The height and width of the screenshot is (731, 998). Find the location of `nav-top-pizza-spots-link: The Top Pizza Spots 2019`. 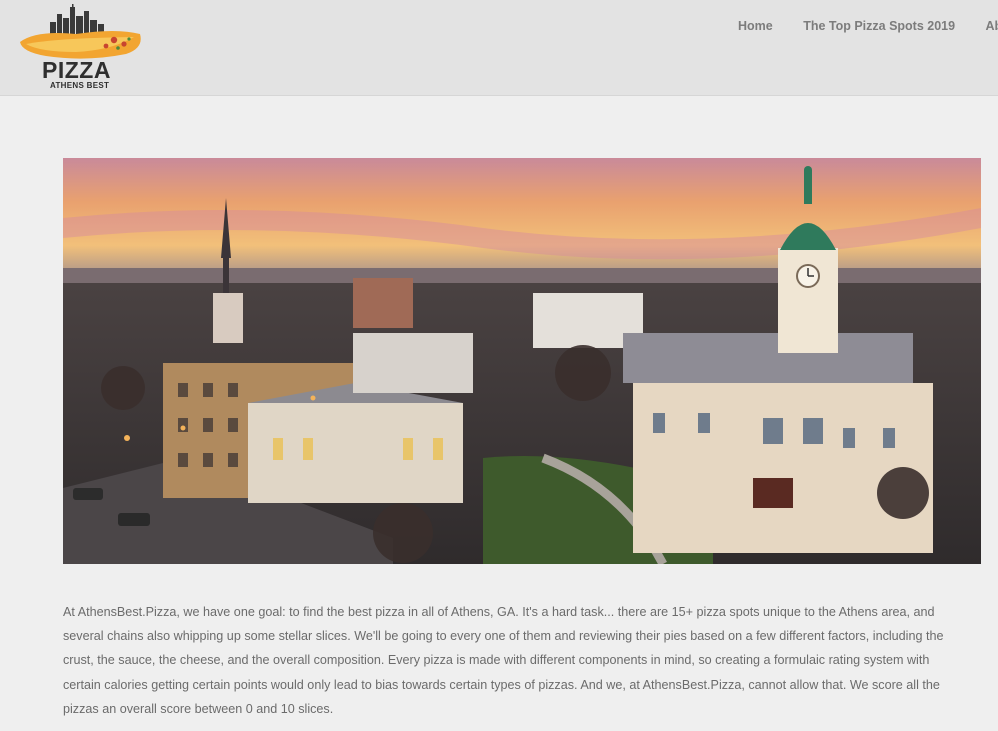

nav-top-pizza-spots-link: The Top Pizza Spots 2019 is located at coordinates (879, 26).